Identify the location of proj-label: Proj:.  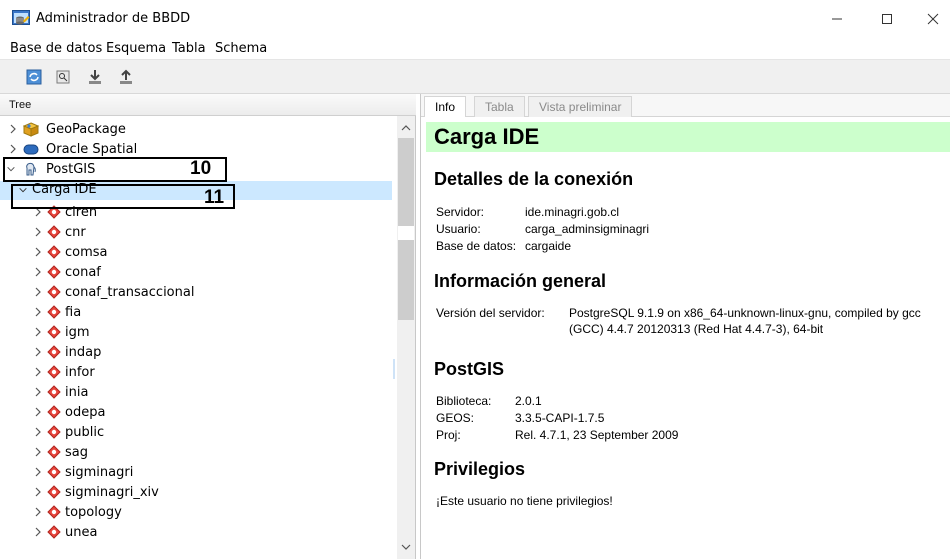
(448, 435).